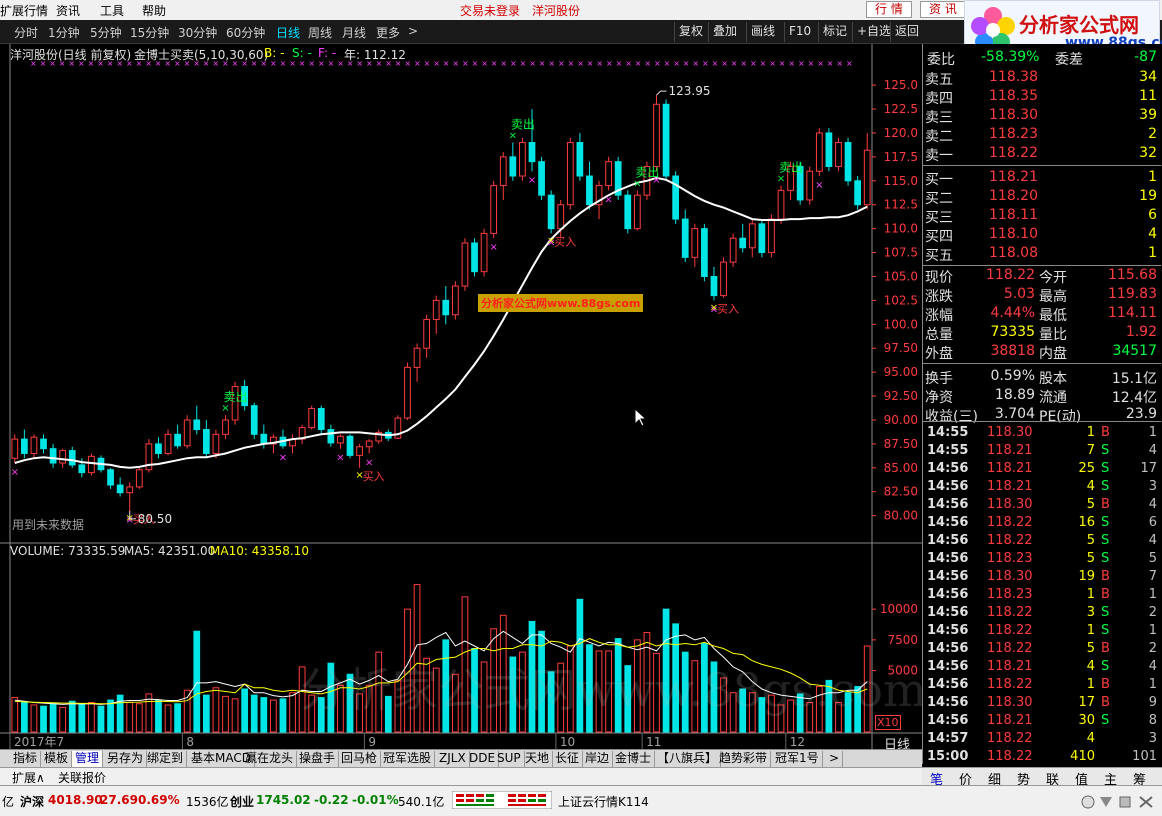  Describe the element at coordinates (68, 10) in the screenshot. I see `menu-news: 资讯` at that location.